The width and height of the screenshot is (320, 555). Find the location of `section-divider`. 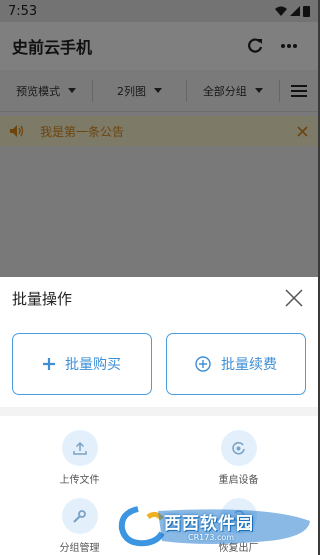

section-divider is located at coordinates (159, 411).